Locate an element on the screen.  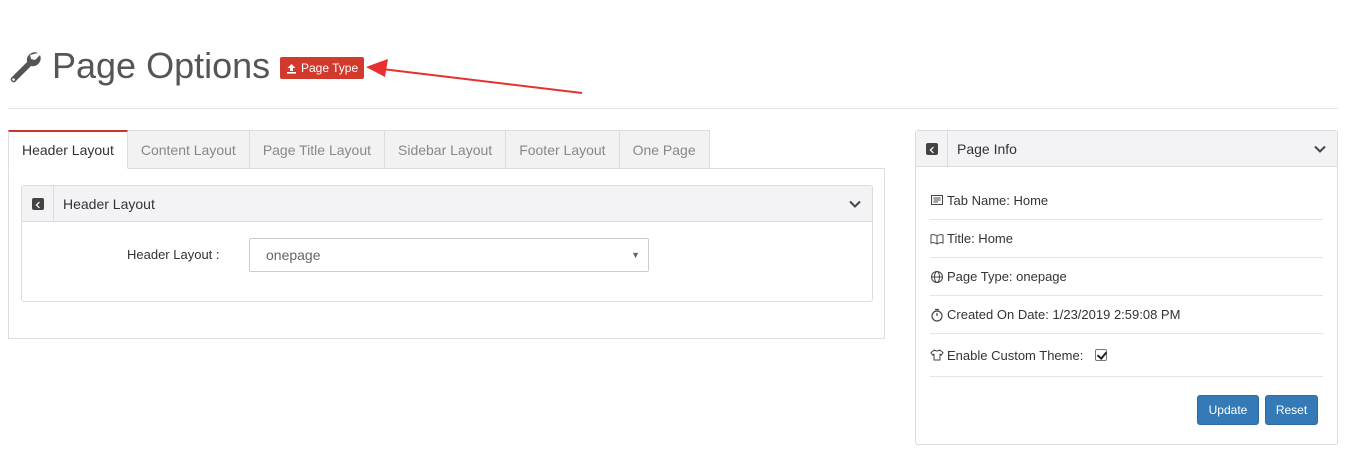
page-type-badge: Page Type is located at coordinates (322, 68).